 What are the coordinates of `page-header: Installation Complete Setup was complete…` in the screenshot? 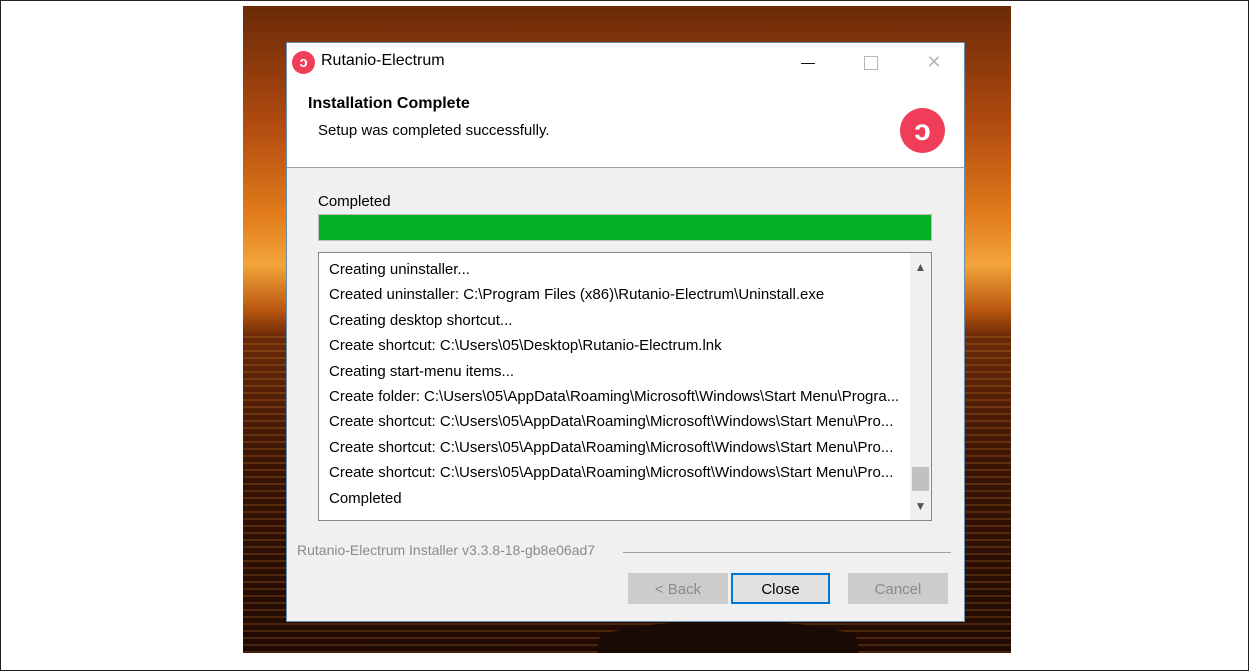 It's located at (625, 124).